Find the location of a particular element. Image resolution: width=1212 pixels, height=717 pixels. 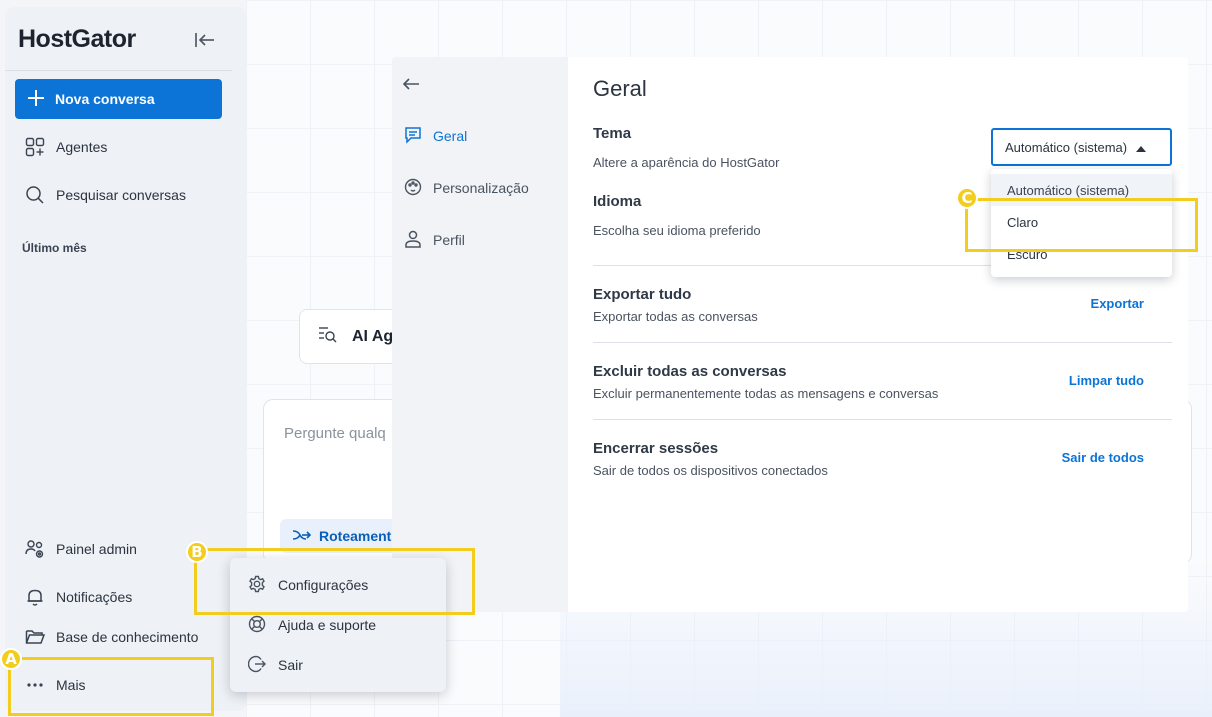

sidebar-item-label: Agentes is located at coordinates (82, 147).